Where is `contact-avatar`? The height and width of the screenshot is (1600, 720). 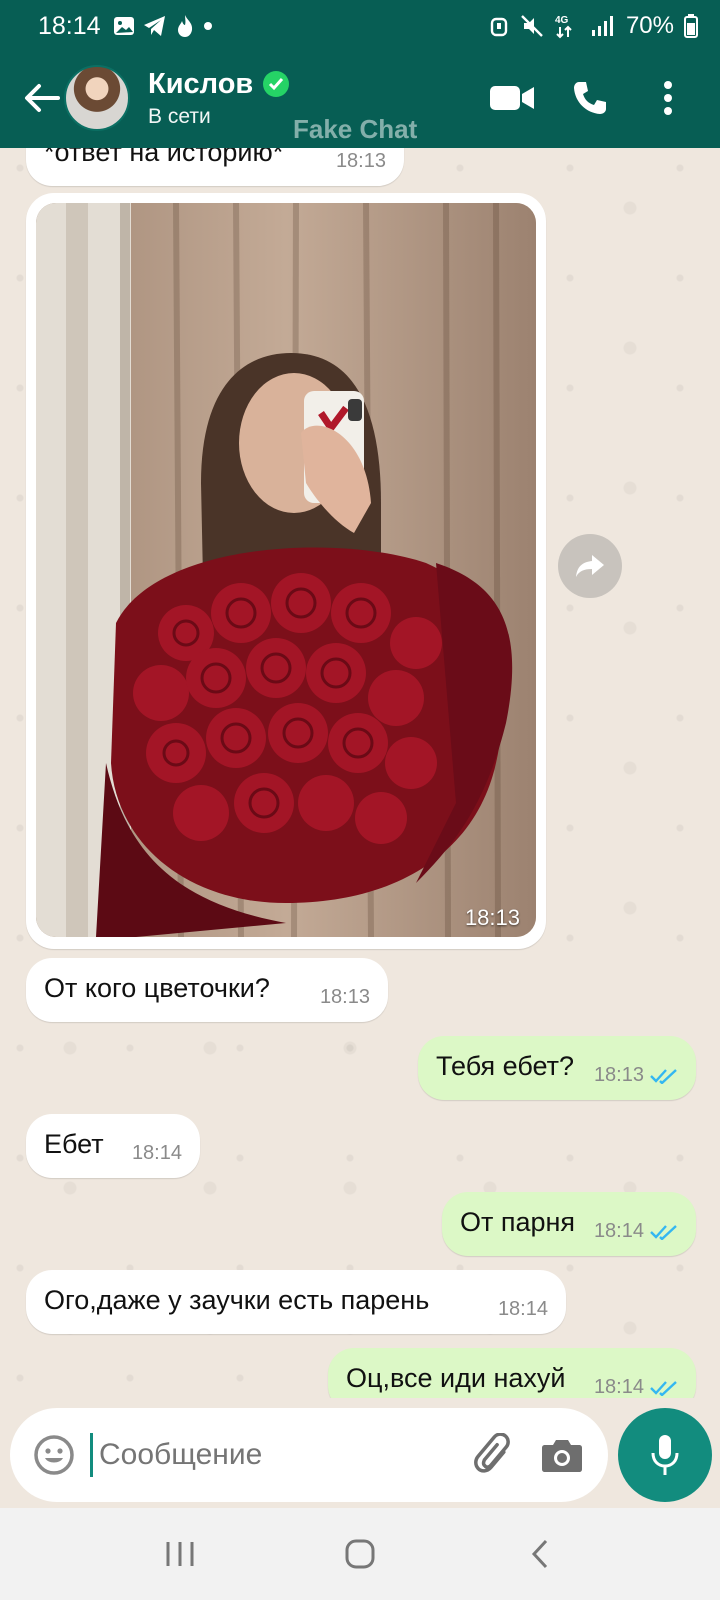
contact-avatar is located at coordinates (97, 98).